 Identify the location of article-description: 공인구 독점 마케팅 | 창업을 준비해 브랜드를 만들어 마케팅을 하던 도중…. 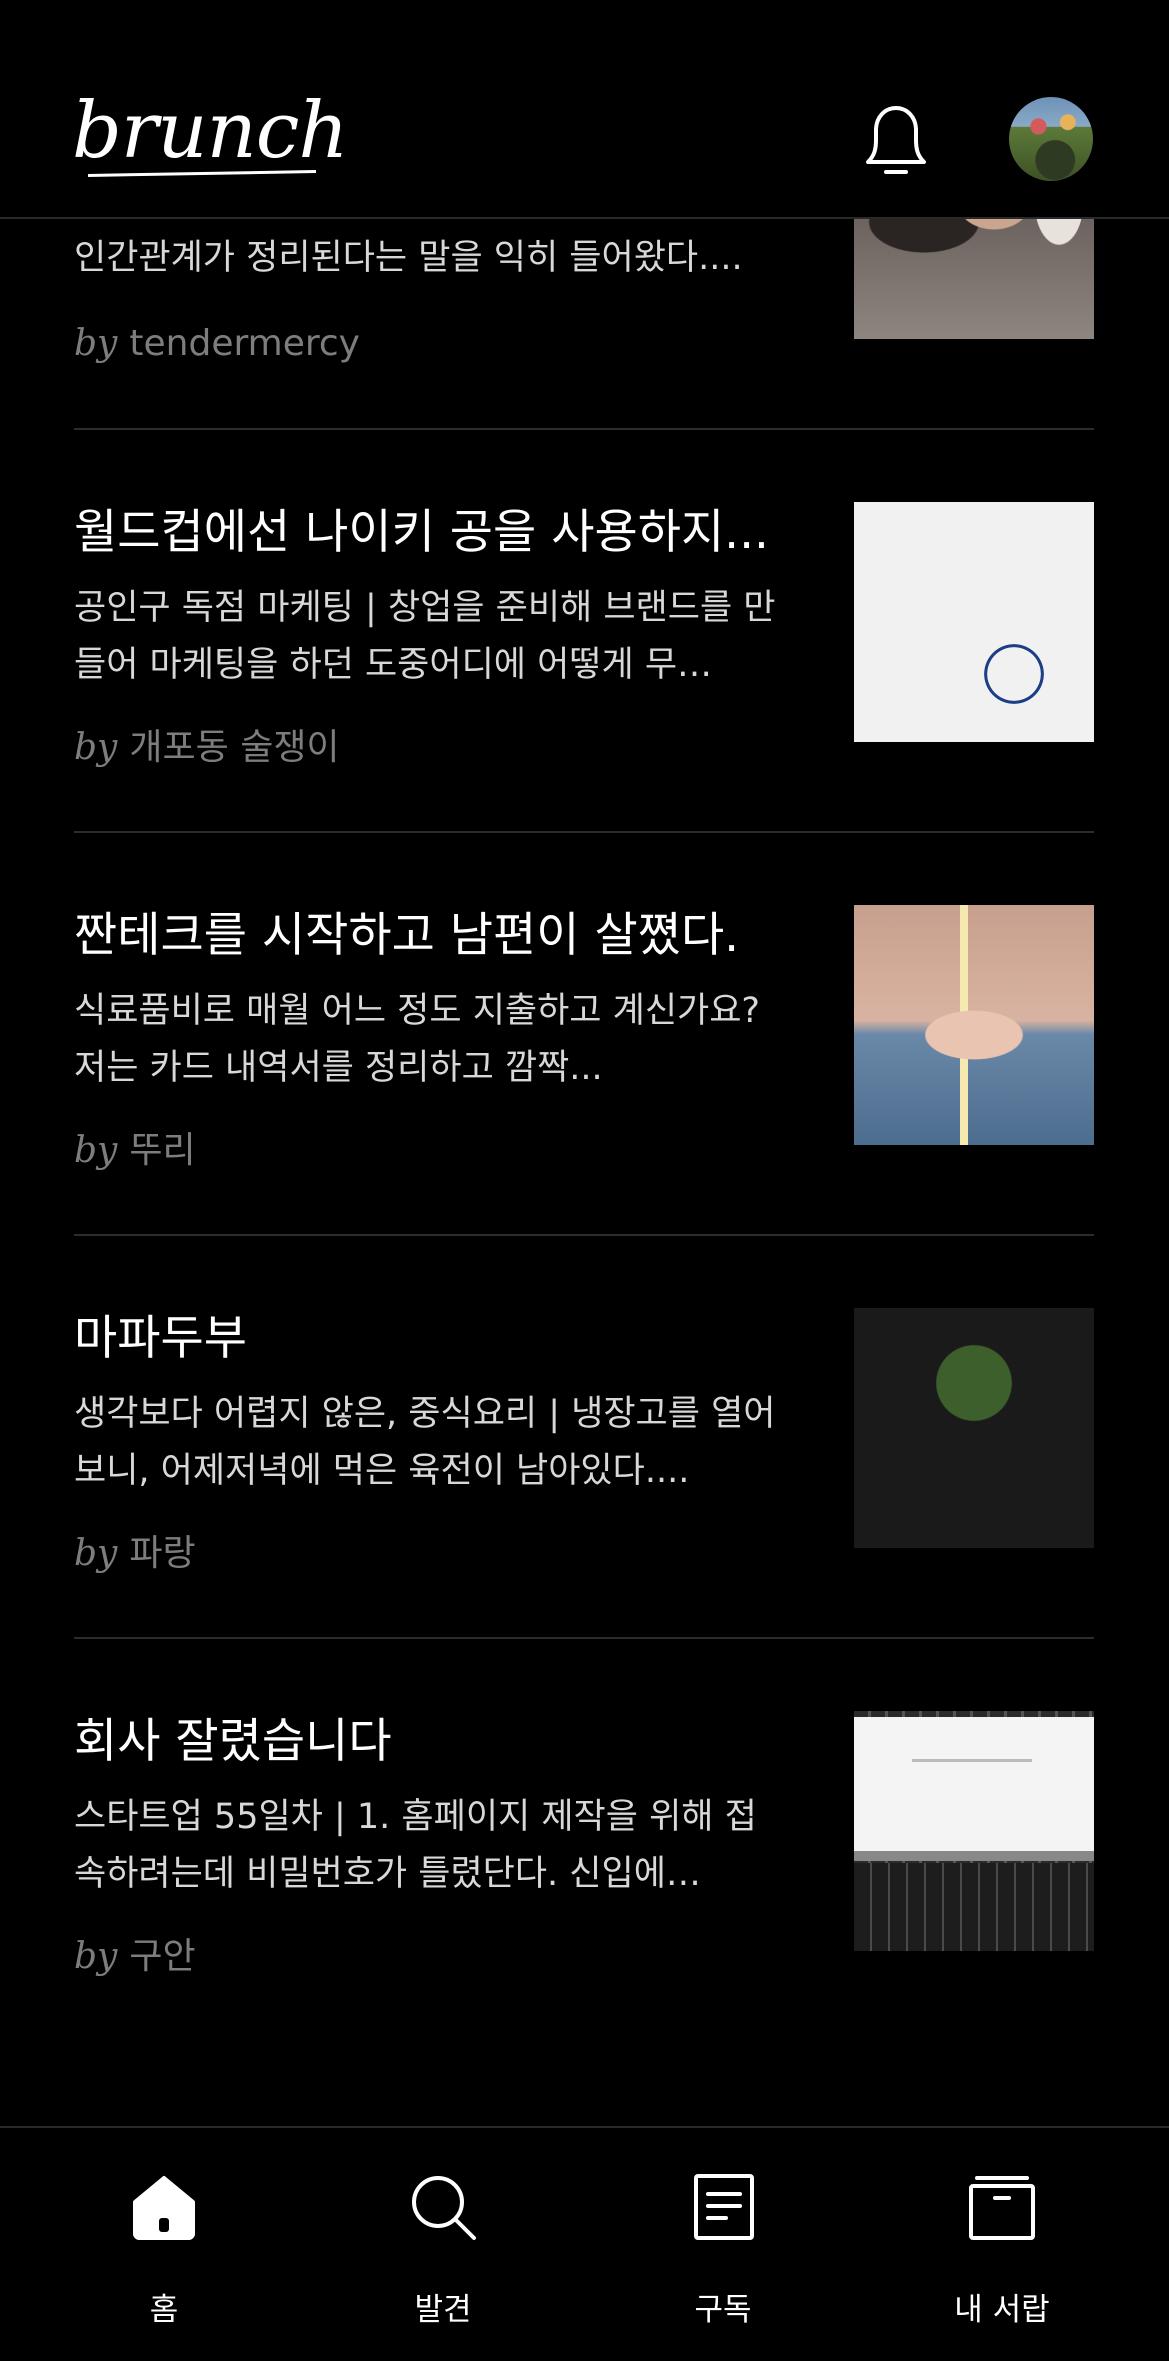
(425, 636).